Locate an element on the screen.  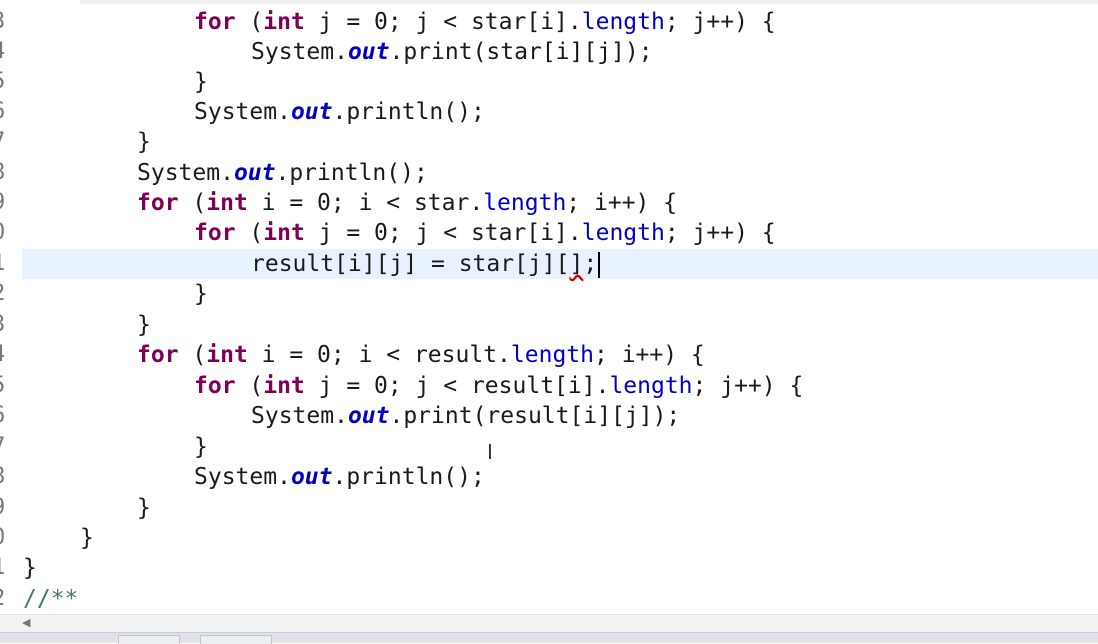
code-line: 0 } is located at coordinates (549, 538).